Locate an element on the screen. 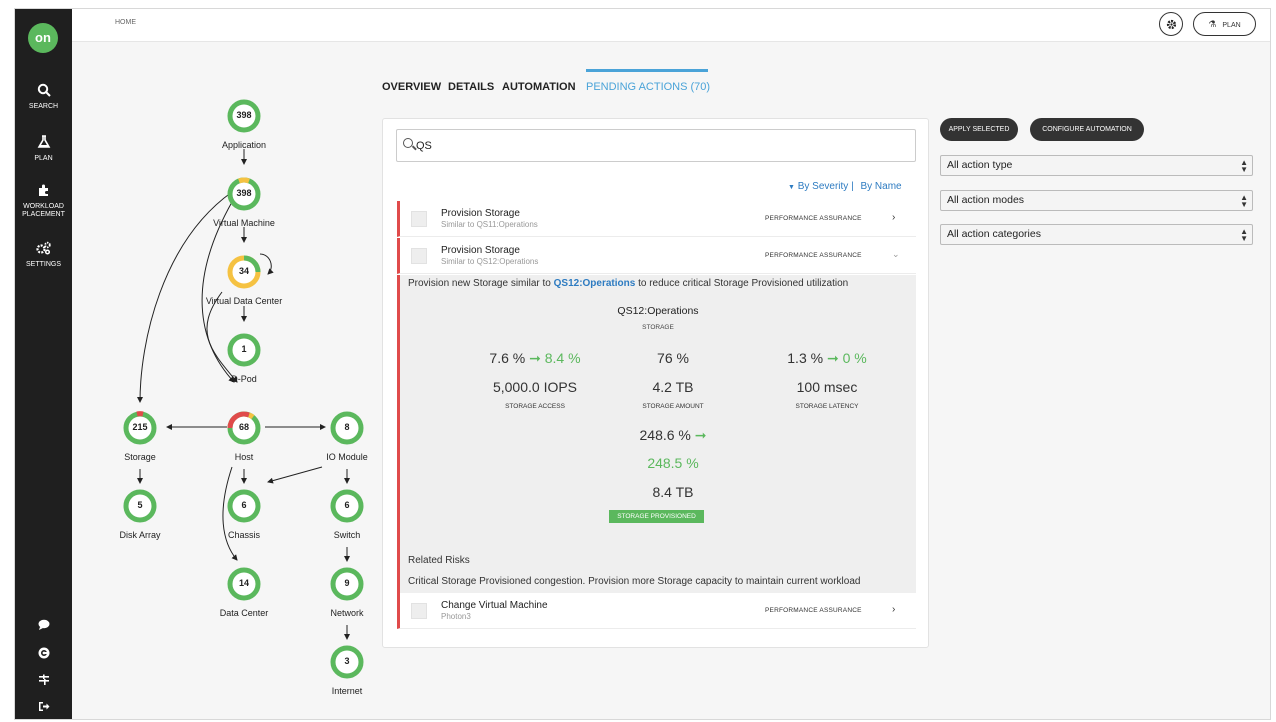 The height and width of the screenshot is (722, 1276). sidebar-item-label: SEARCH is located at coordinates (43, 106).